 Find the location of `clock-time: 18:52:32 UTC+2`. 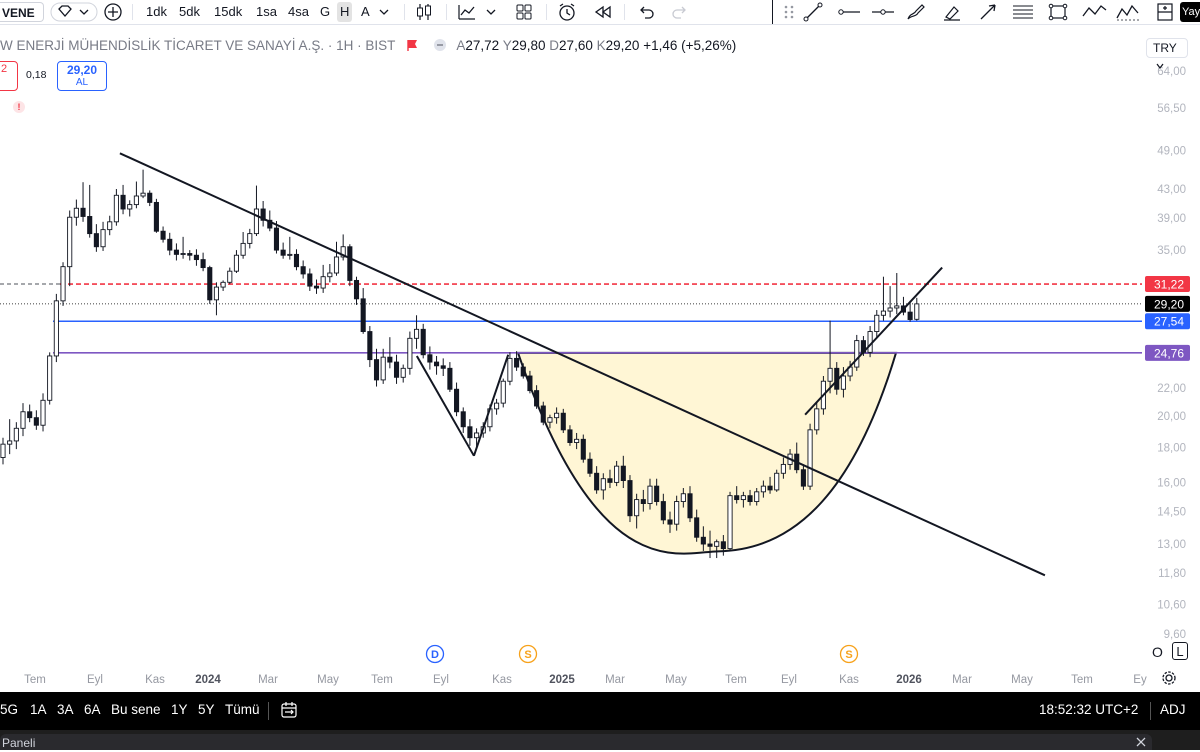

clock-time: 18:52:32 UTC+2 is located at coordinates (1088, 709).